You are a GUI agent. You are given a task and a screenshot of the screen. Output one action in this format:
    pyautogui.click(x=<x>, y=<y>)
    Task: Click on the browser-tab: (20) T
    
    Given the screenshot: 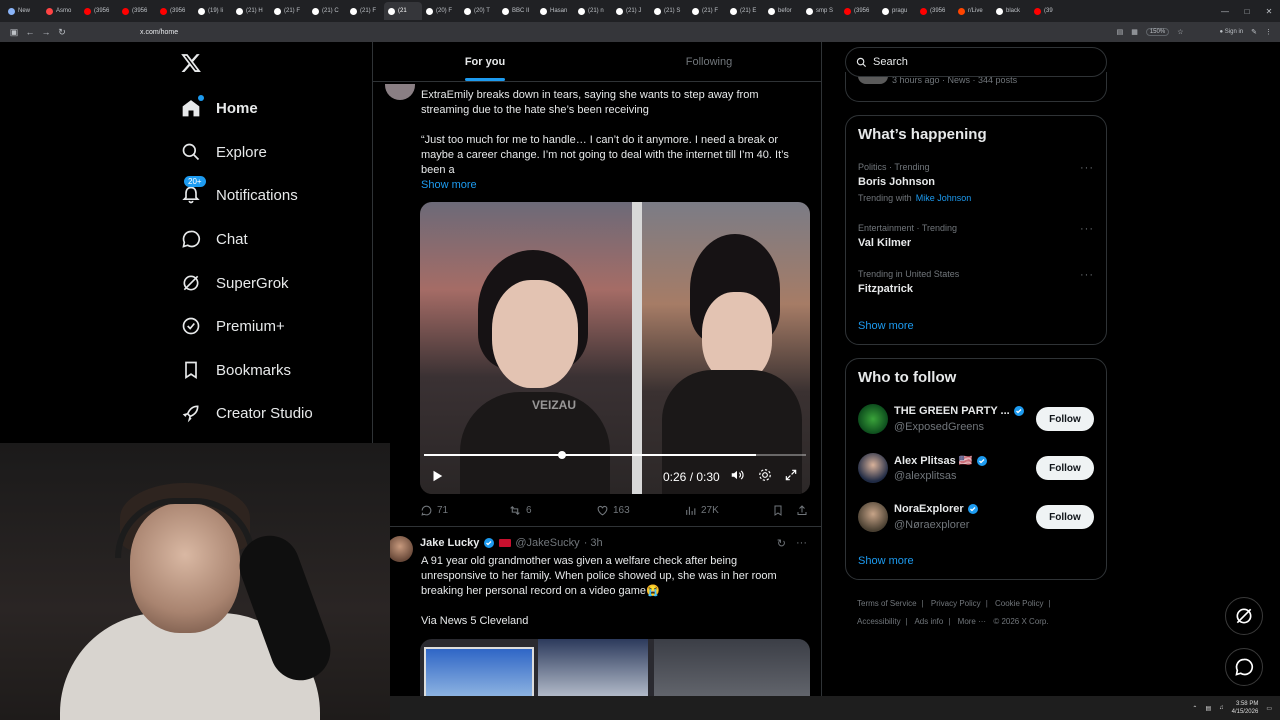 What is the action you would take?
    pyautogui.click(x=479, y=11)
    